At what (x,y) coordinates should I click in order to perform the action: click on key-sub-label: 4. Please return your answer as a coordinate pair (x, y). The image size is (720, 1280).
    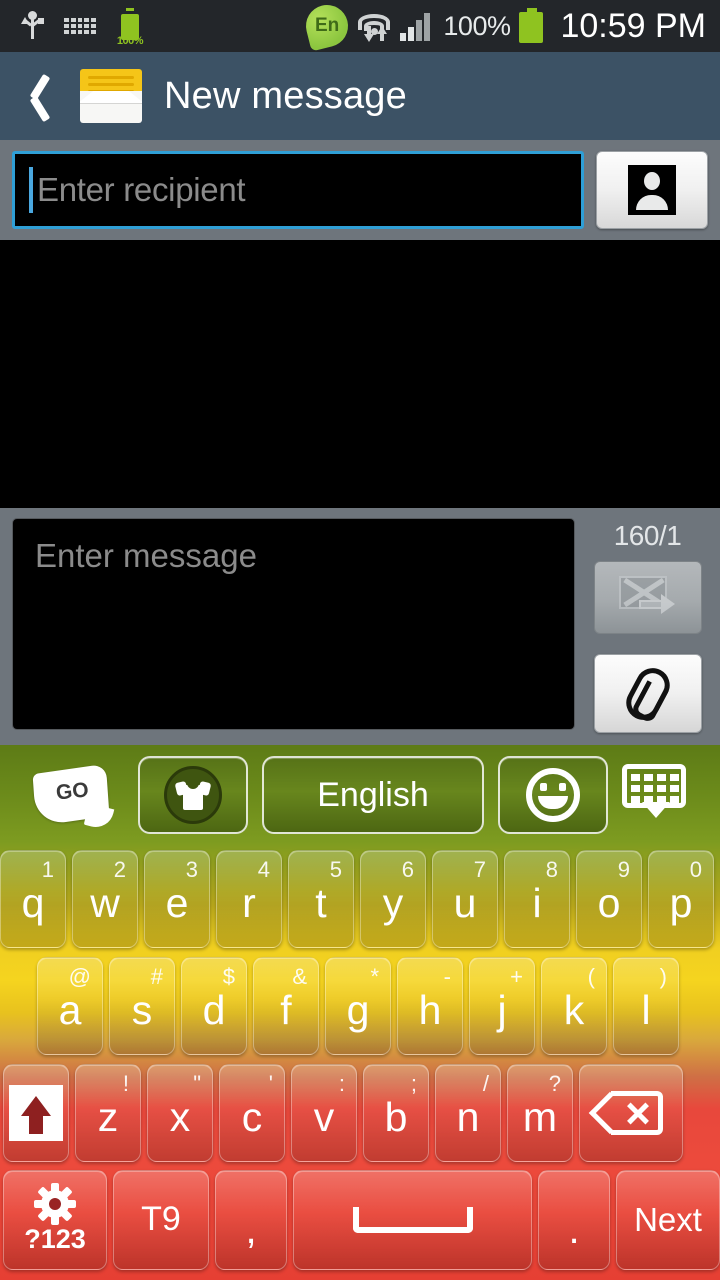
    Looking at the image, I should click on (263, 869).